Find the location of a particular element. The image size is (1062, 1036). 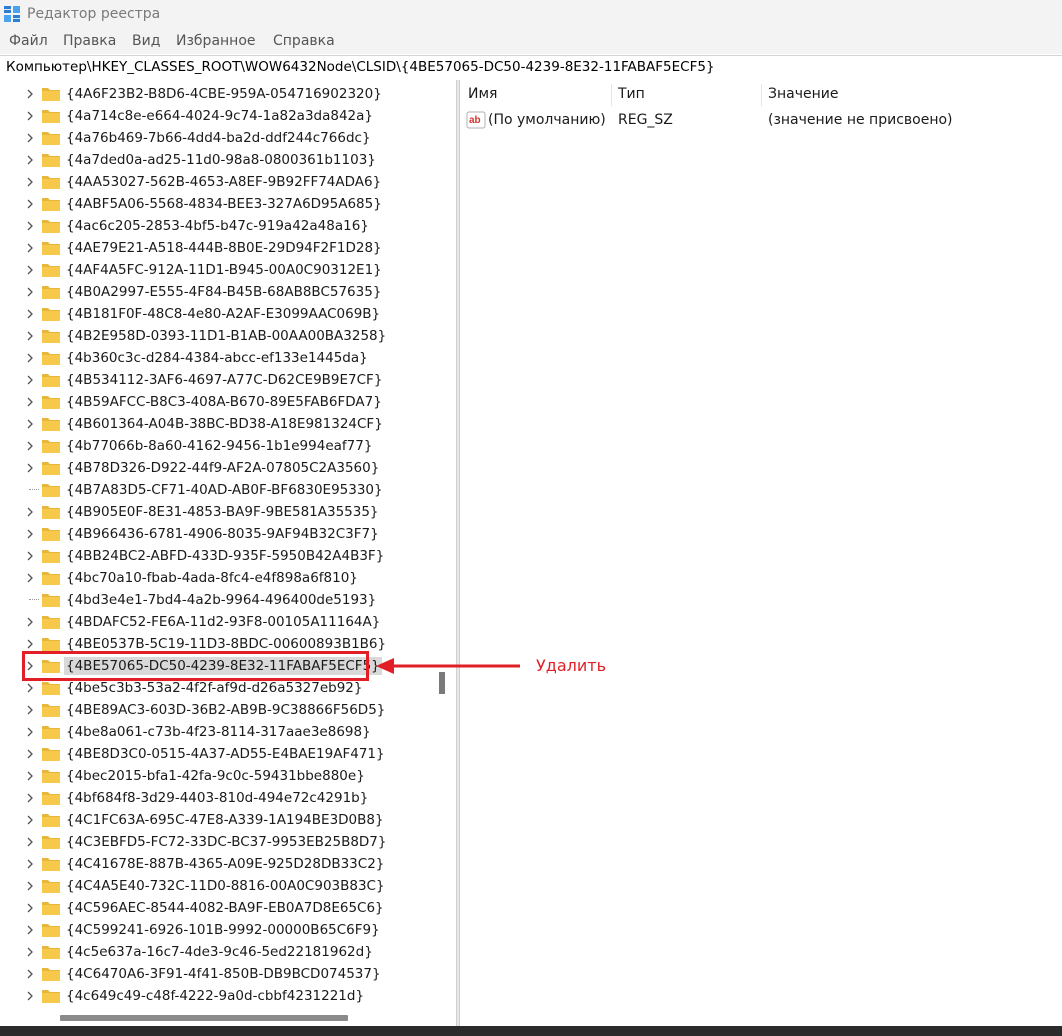

tree-key: {4B2E958D-0393-11D1-B1AB-00AA00BA3258} is located at coordinates (220, 336).